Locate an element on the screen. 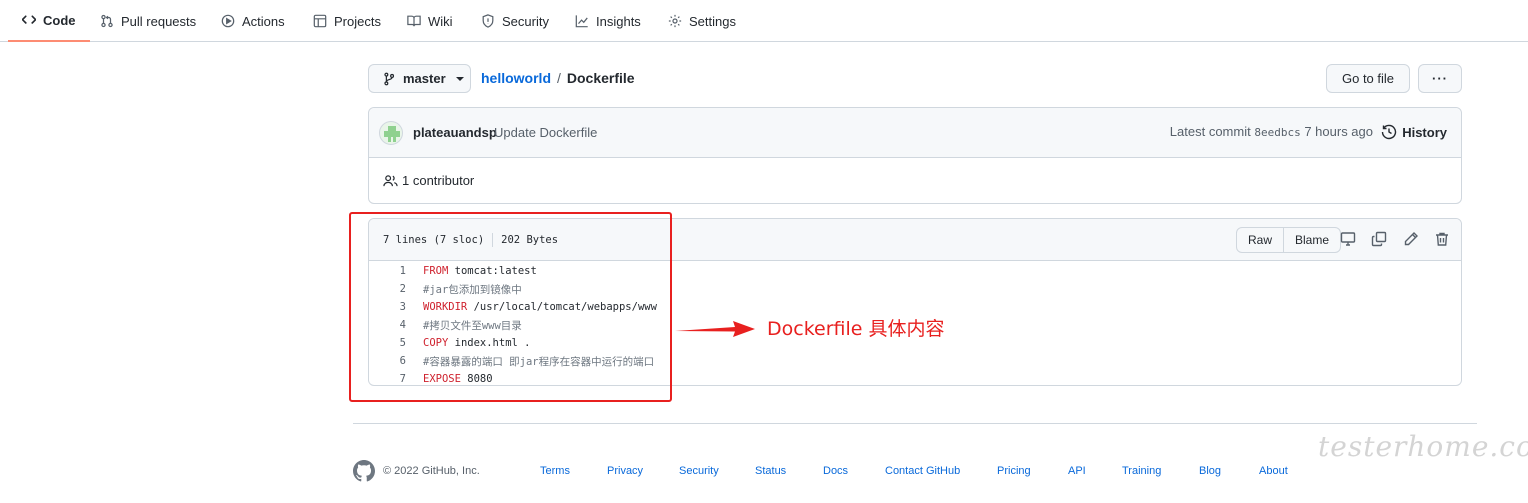 The image size is (1528, 503). tab-label: Settings is located at coordinates (712, 21).